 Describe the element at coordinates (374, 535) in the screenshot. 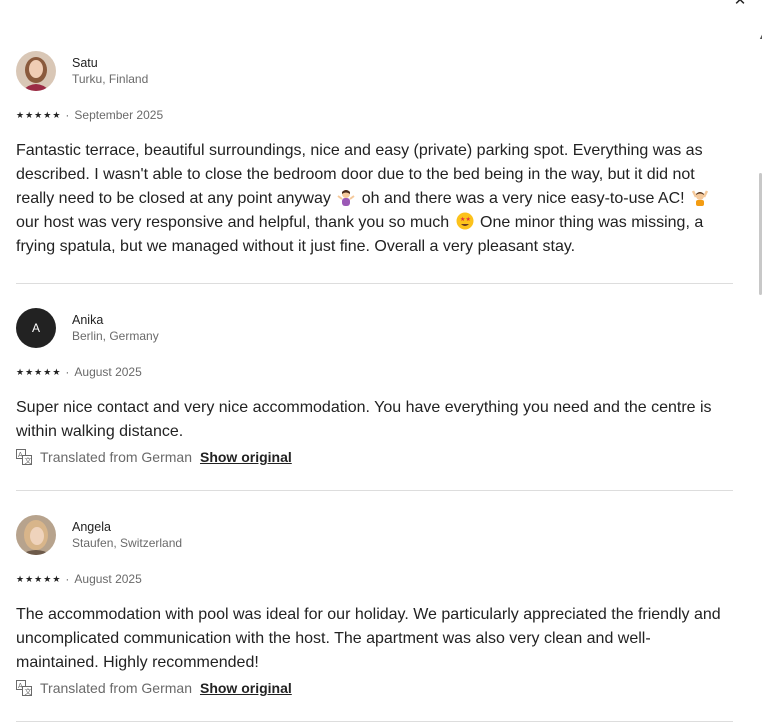

I see `reviewer-header: Angela Staufen, Switzerland` at that location.